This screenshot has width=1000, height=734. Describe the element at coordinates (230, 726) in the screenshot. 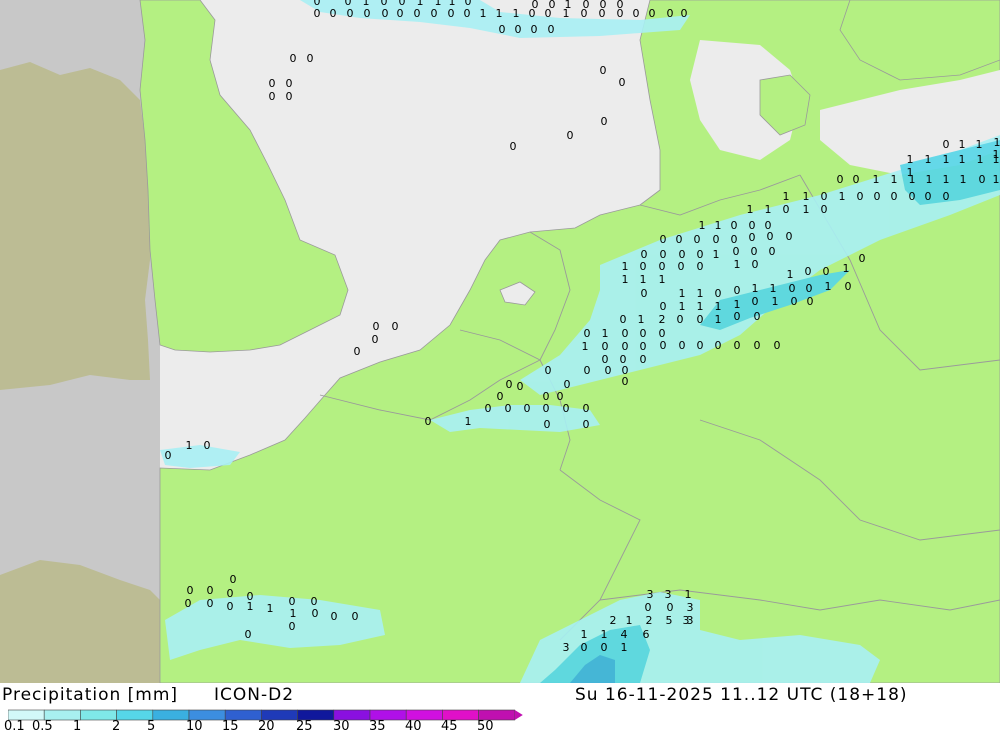

I see `legend-tick-label: 15` at that location.